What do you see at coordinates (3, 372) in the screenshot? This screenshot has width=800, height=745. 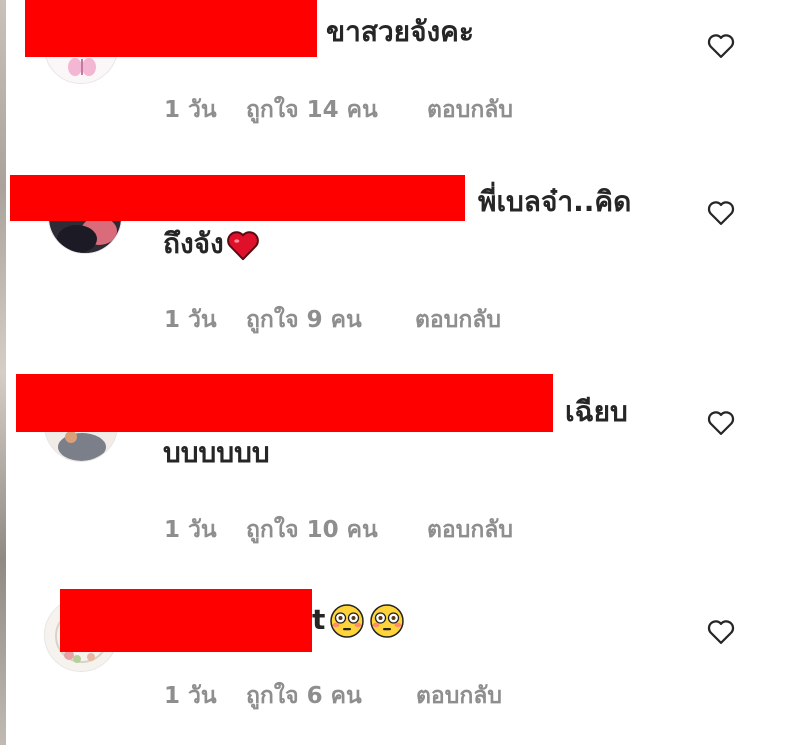 I see `background-edge` at bounding box center [3, 372].